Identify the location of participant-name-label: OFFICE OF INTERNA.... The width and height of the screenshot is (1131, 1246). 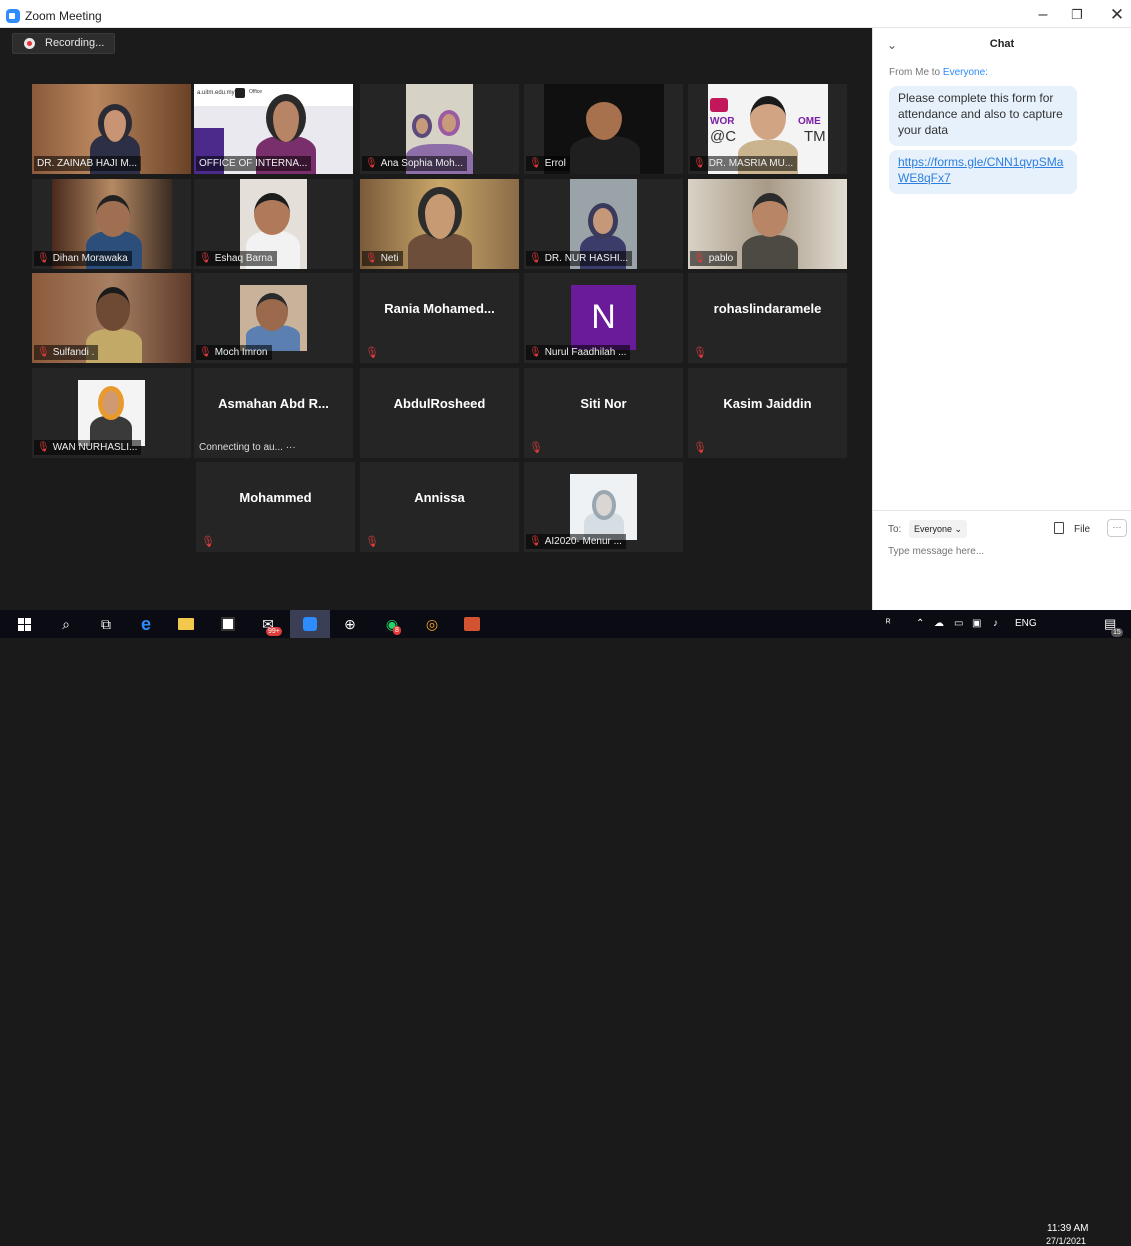
(254, 163).